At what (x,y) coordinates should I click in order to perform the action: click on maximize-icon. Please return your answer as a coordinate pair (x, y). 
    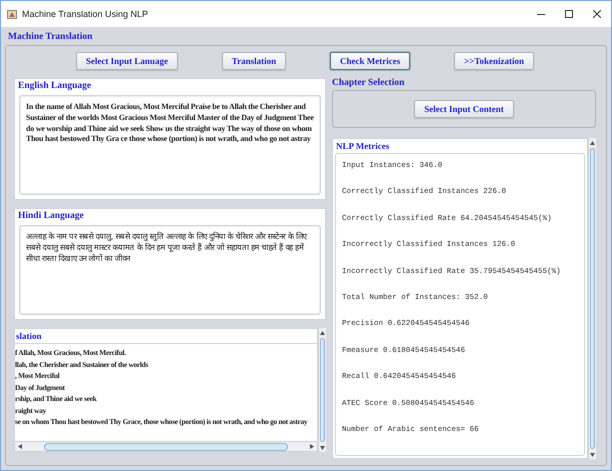
    Looking at the image, I should click on (569, 14).